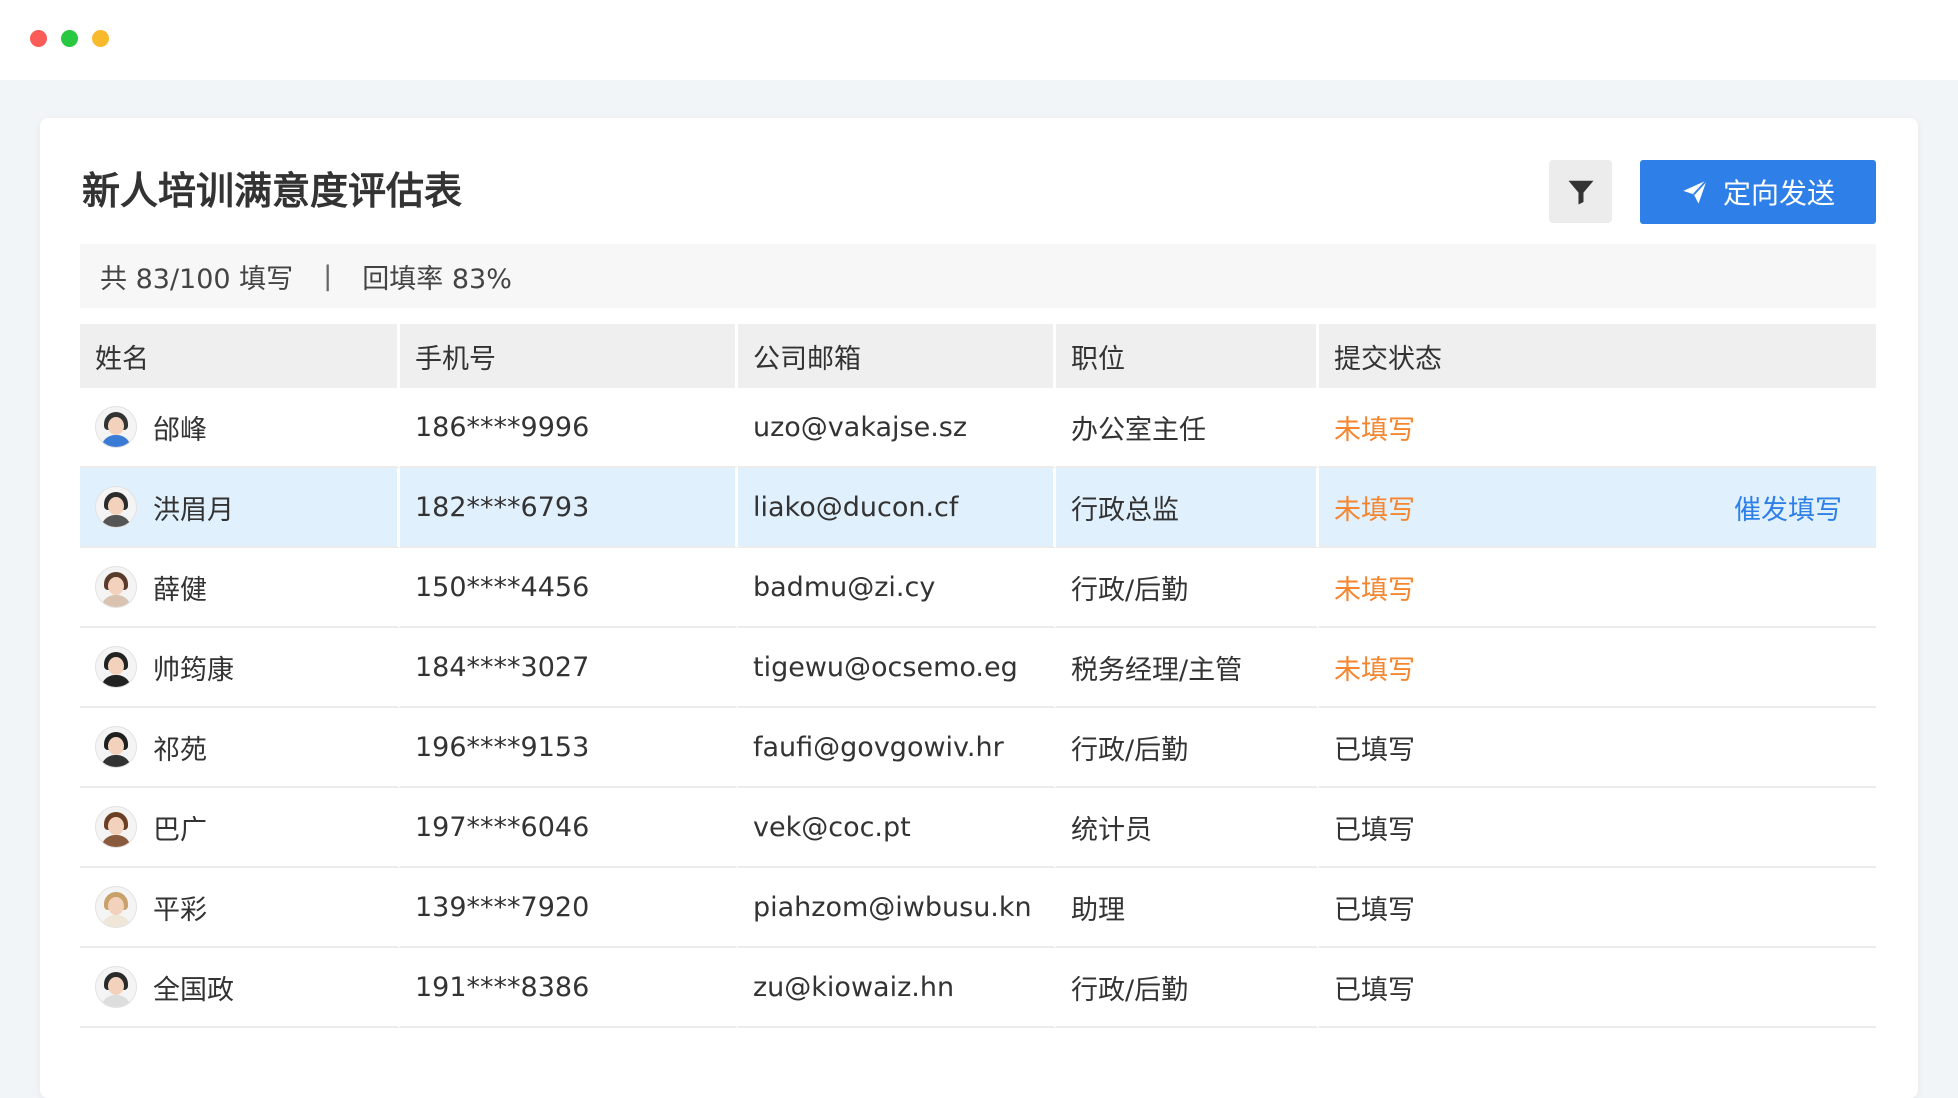 This screenshot has height=1098, width=1958. I want to click on respondent-name: 祁苑, so click(180, 750).